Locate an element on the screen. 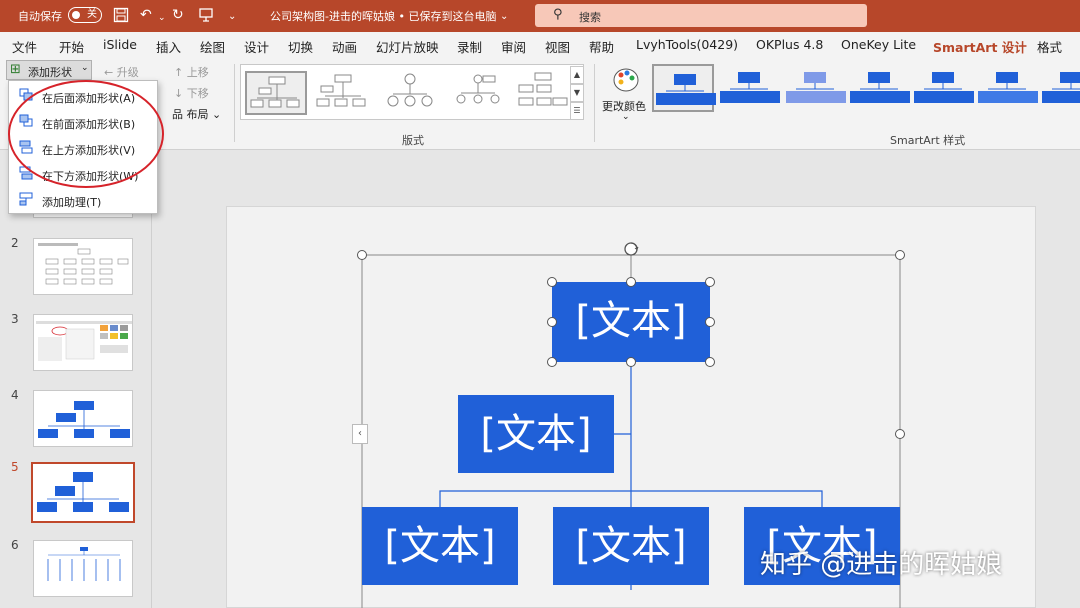 The height and width of the screenshot is (608, 1080). smartart-top-box: [文本] is located at coordinates (631, 322).